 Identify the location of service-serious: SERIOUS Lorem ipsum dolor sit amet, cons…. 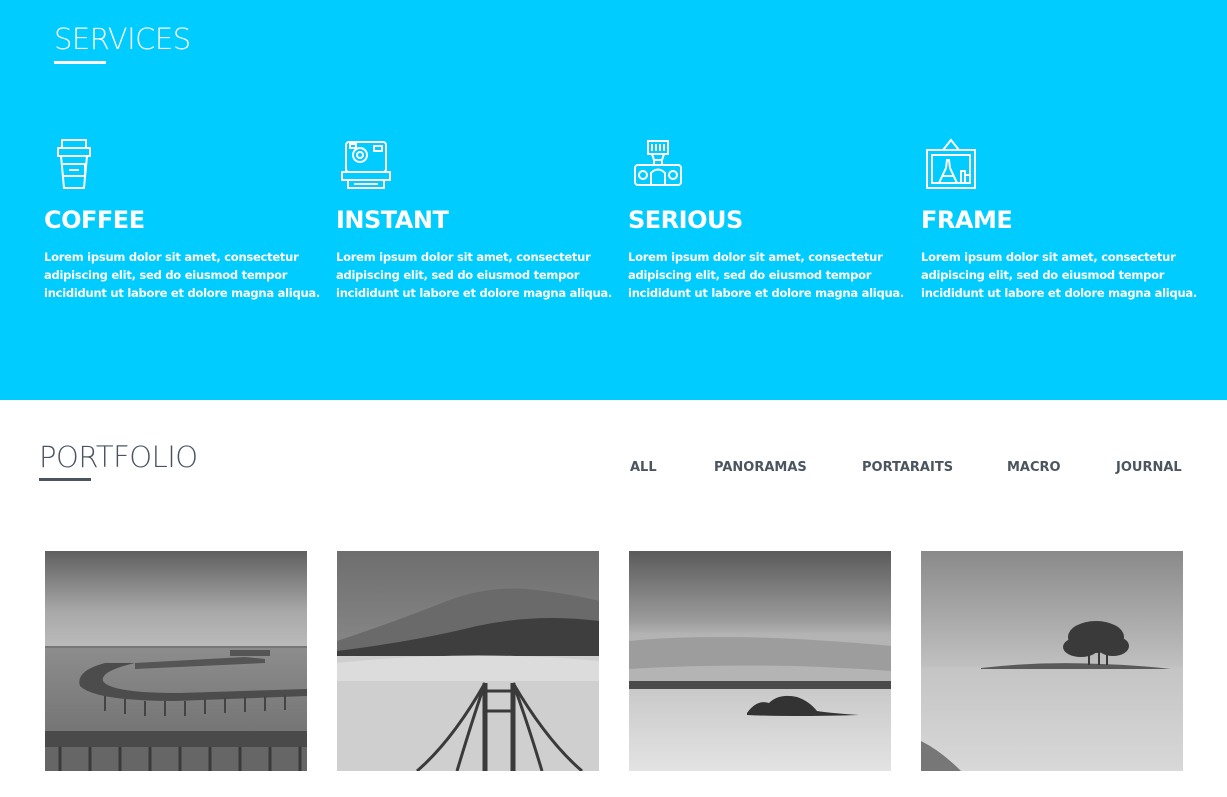
(766, 220).